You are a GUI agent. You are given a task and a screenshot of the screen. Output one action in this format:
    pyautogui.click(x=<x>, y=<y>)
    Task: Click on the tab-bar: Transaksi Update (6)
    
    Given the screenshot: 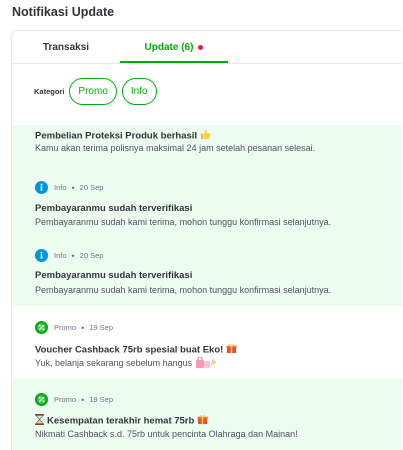 What is the action you would take?
    pyautogui.click(x=207, y=47)
    